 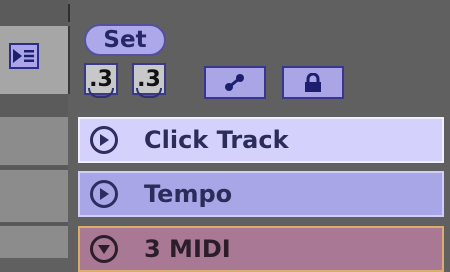 What do you see at coordinates (261, 194) in the screenshot?
I see `track-header-tempo: Tempo` at bounding box center [261, 194].